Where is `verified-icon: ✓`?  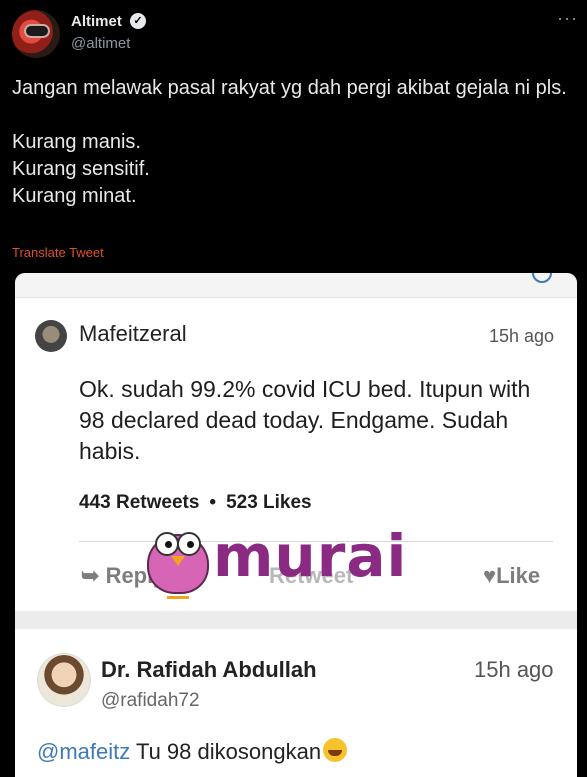
verified-icon: ✓ is located at coordinates (138, 21).